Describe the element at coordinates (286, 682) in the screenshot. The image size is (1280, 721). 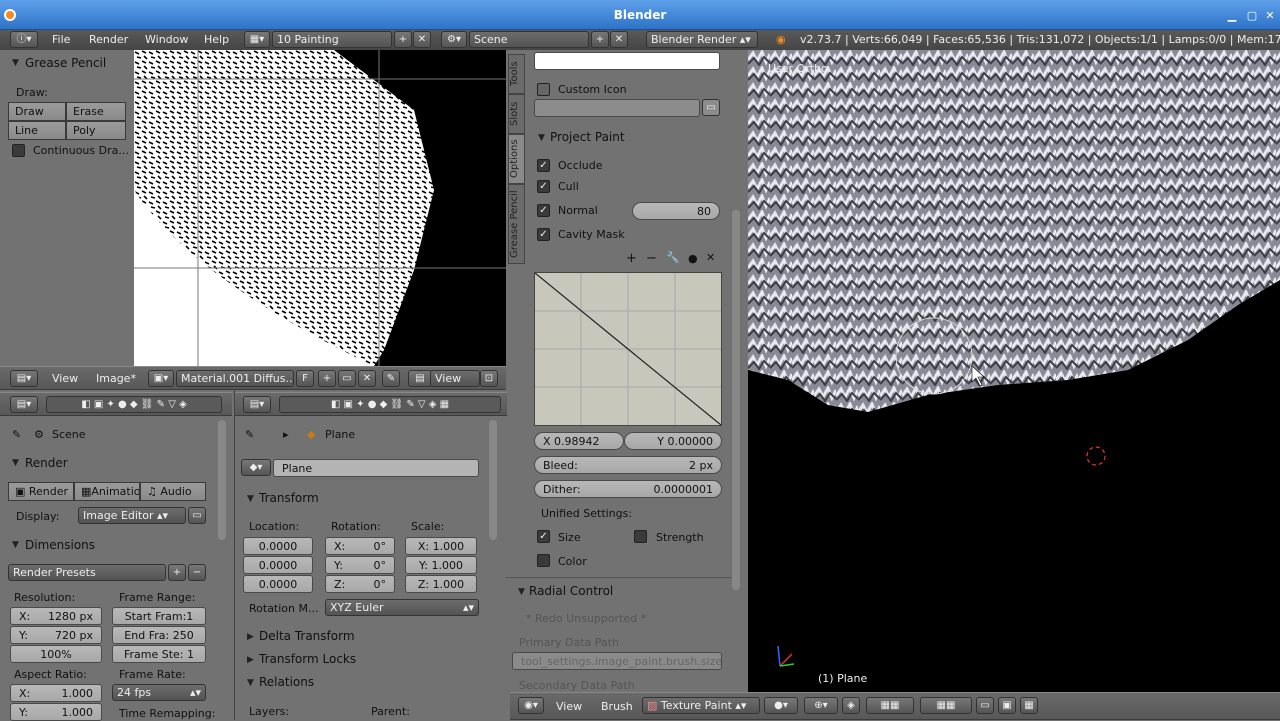
I see `relations-title: Relations` at that location.